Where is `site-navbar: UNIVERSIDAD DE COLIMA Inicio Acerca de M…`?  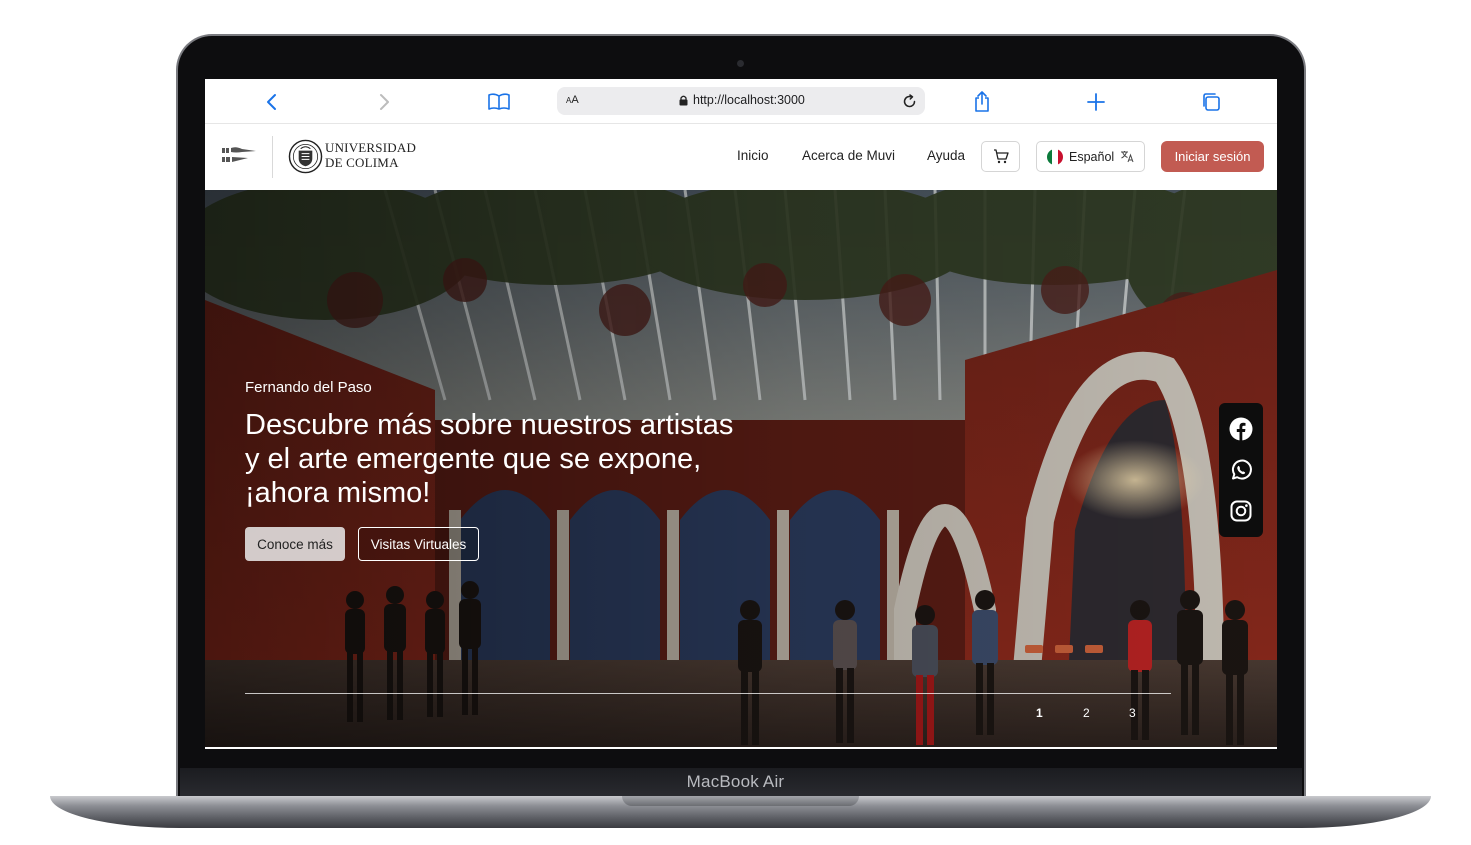
site-navbar: UNIVERSIDAD DE COLIMA Inicio Acerca de M… is located at coordinates (741, 157).